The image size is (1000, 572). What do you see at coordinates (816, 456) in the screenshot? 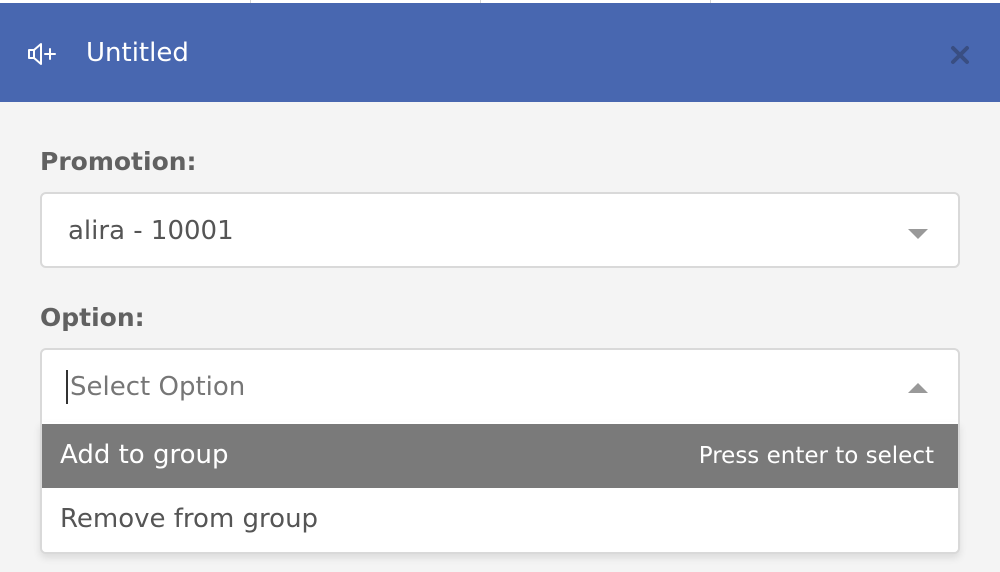
I see `select-hint: Press enter to select` at bounding box center [816, 456].